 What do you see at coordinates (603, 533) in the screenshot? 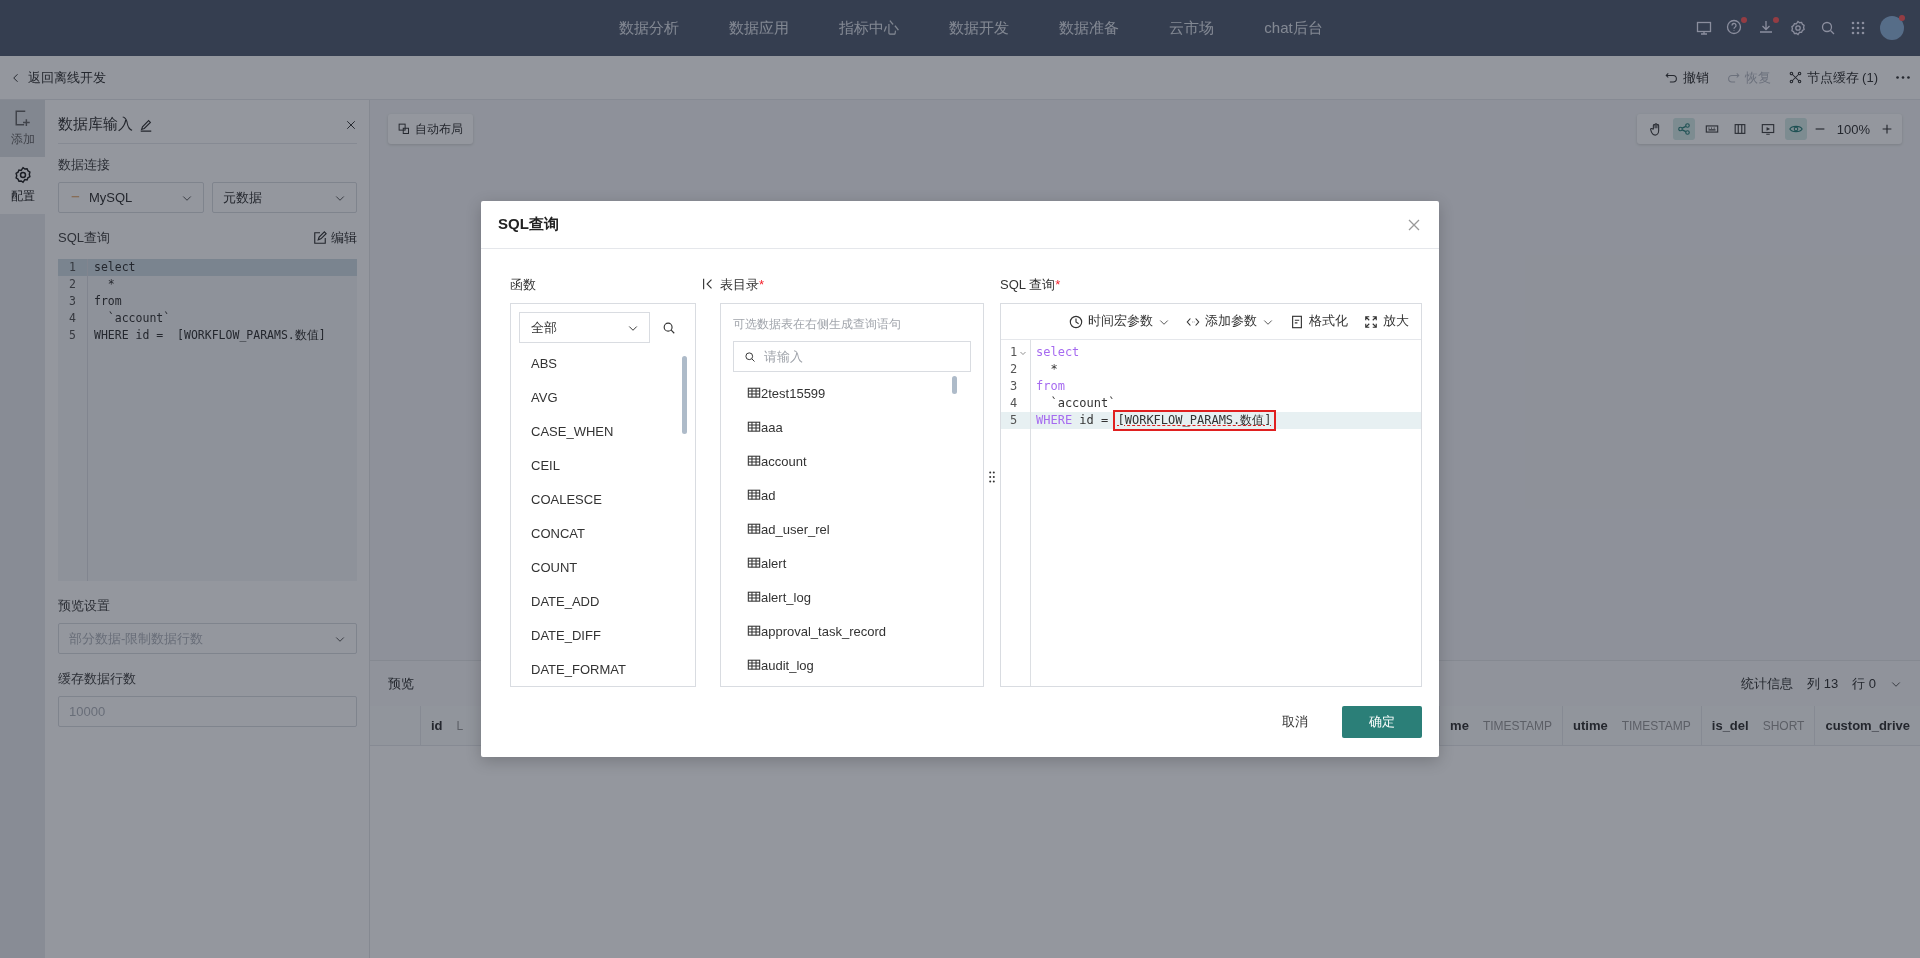
I see `function-item: CONCAT` at bounding box center [603, 533].